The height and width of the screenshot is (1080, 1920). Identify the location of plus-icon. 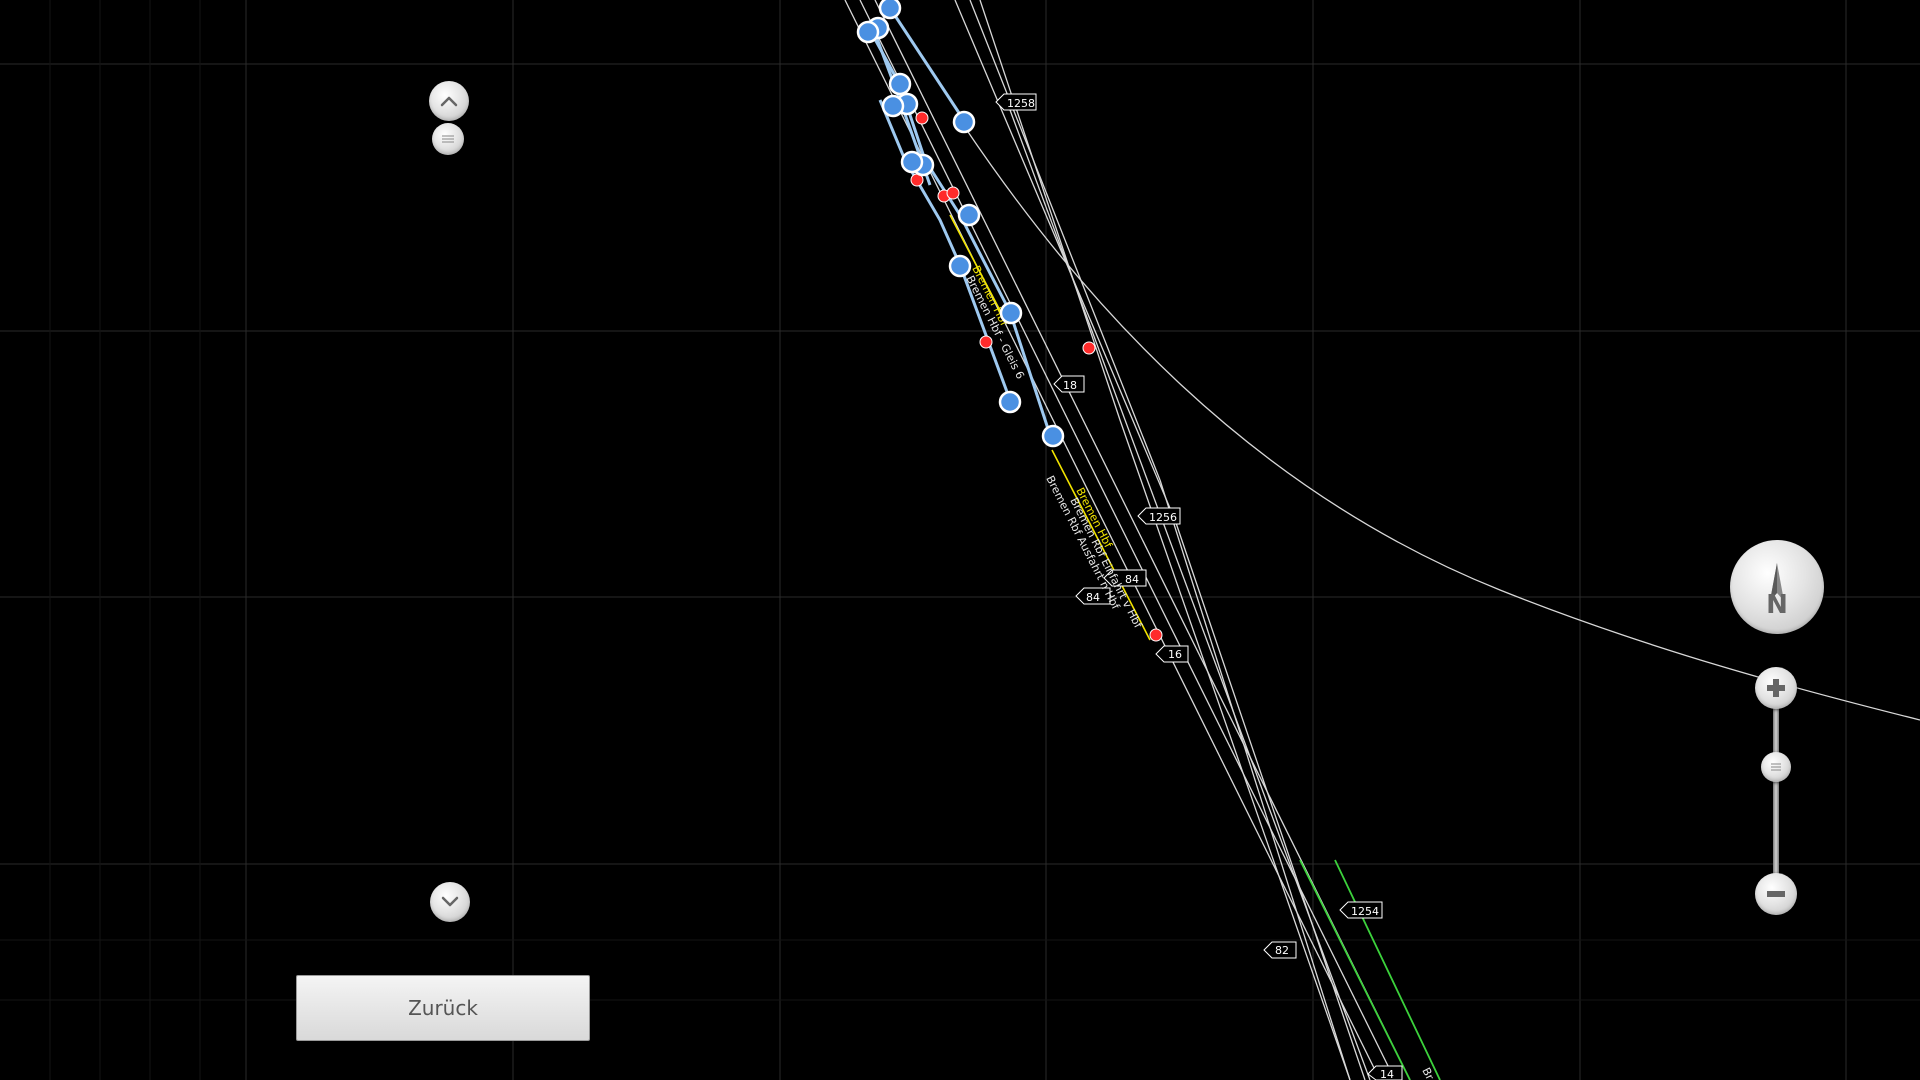
(1776, 688).